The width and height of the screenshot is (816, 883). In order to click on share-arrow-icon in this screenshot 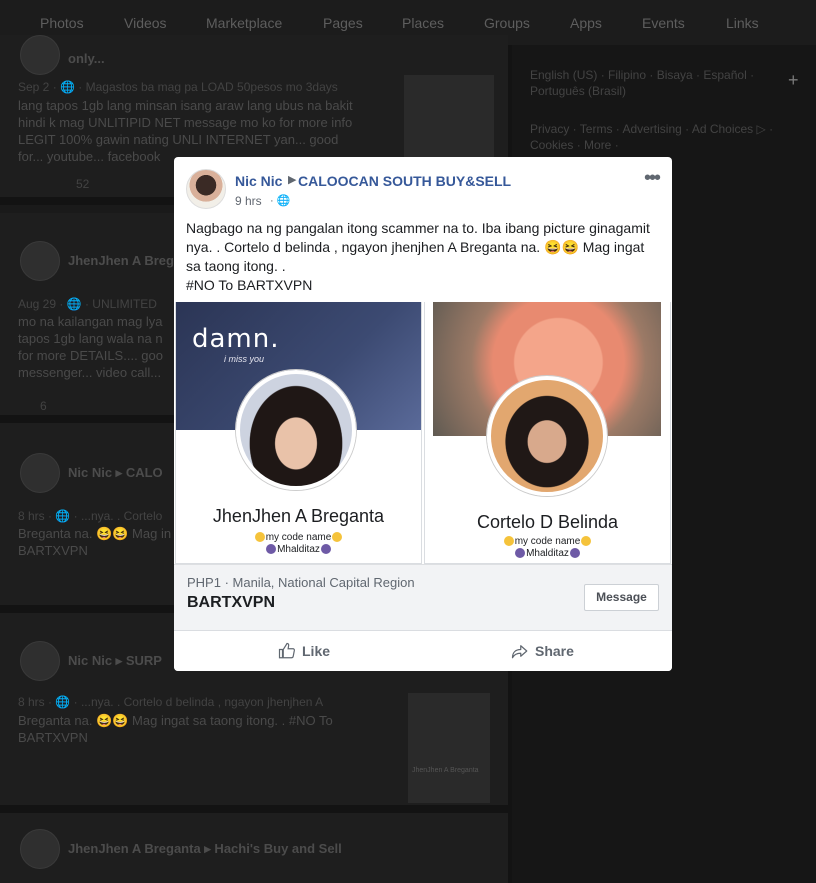, I will do `click(519, 652)`.